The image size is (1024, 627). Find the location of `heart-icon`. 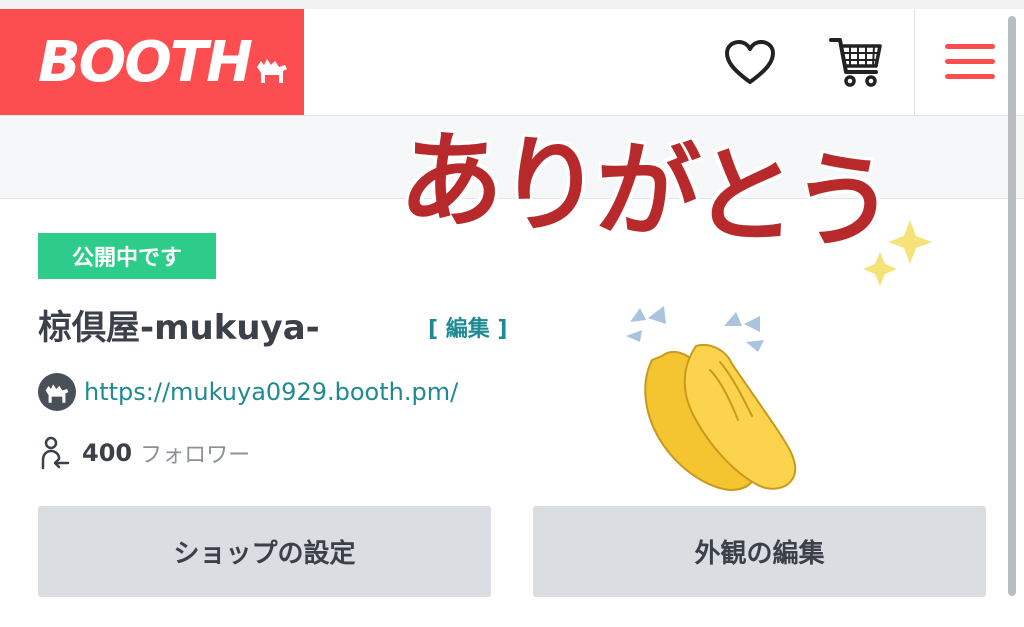

heart-icon is located at coordinates (750, 62).